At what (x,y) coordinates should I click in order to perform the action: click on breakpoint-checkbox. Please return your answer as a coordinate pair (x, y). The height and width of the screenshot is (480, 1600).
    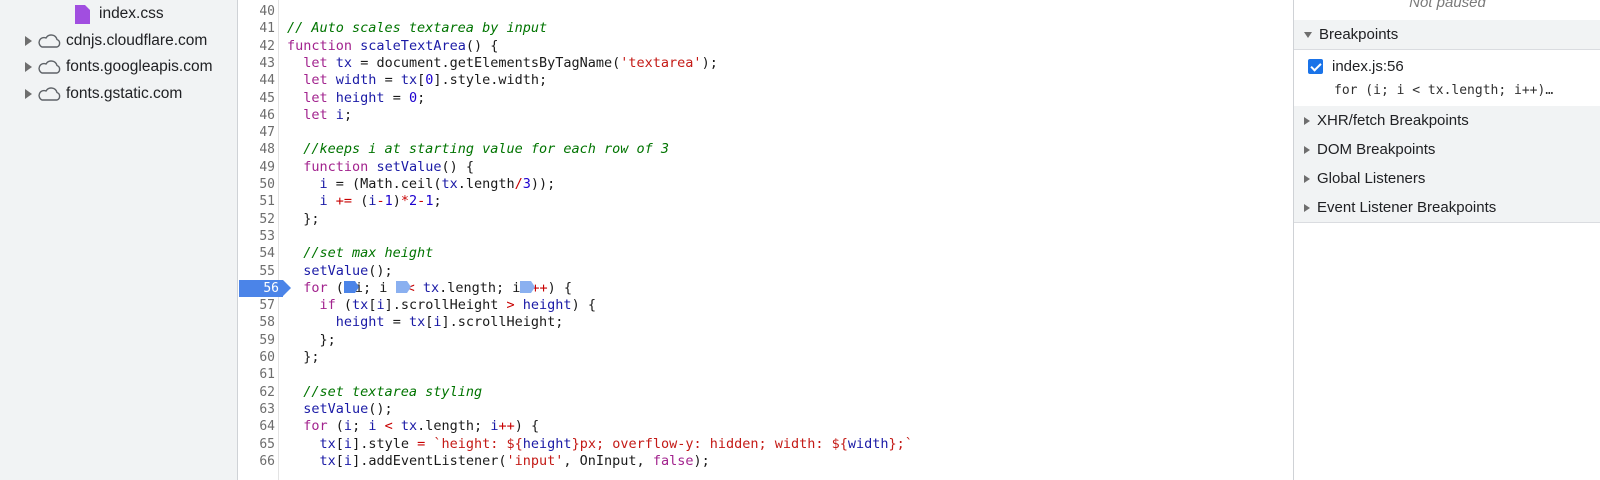
    Looking at the image, I should click on (1315, 66).